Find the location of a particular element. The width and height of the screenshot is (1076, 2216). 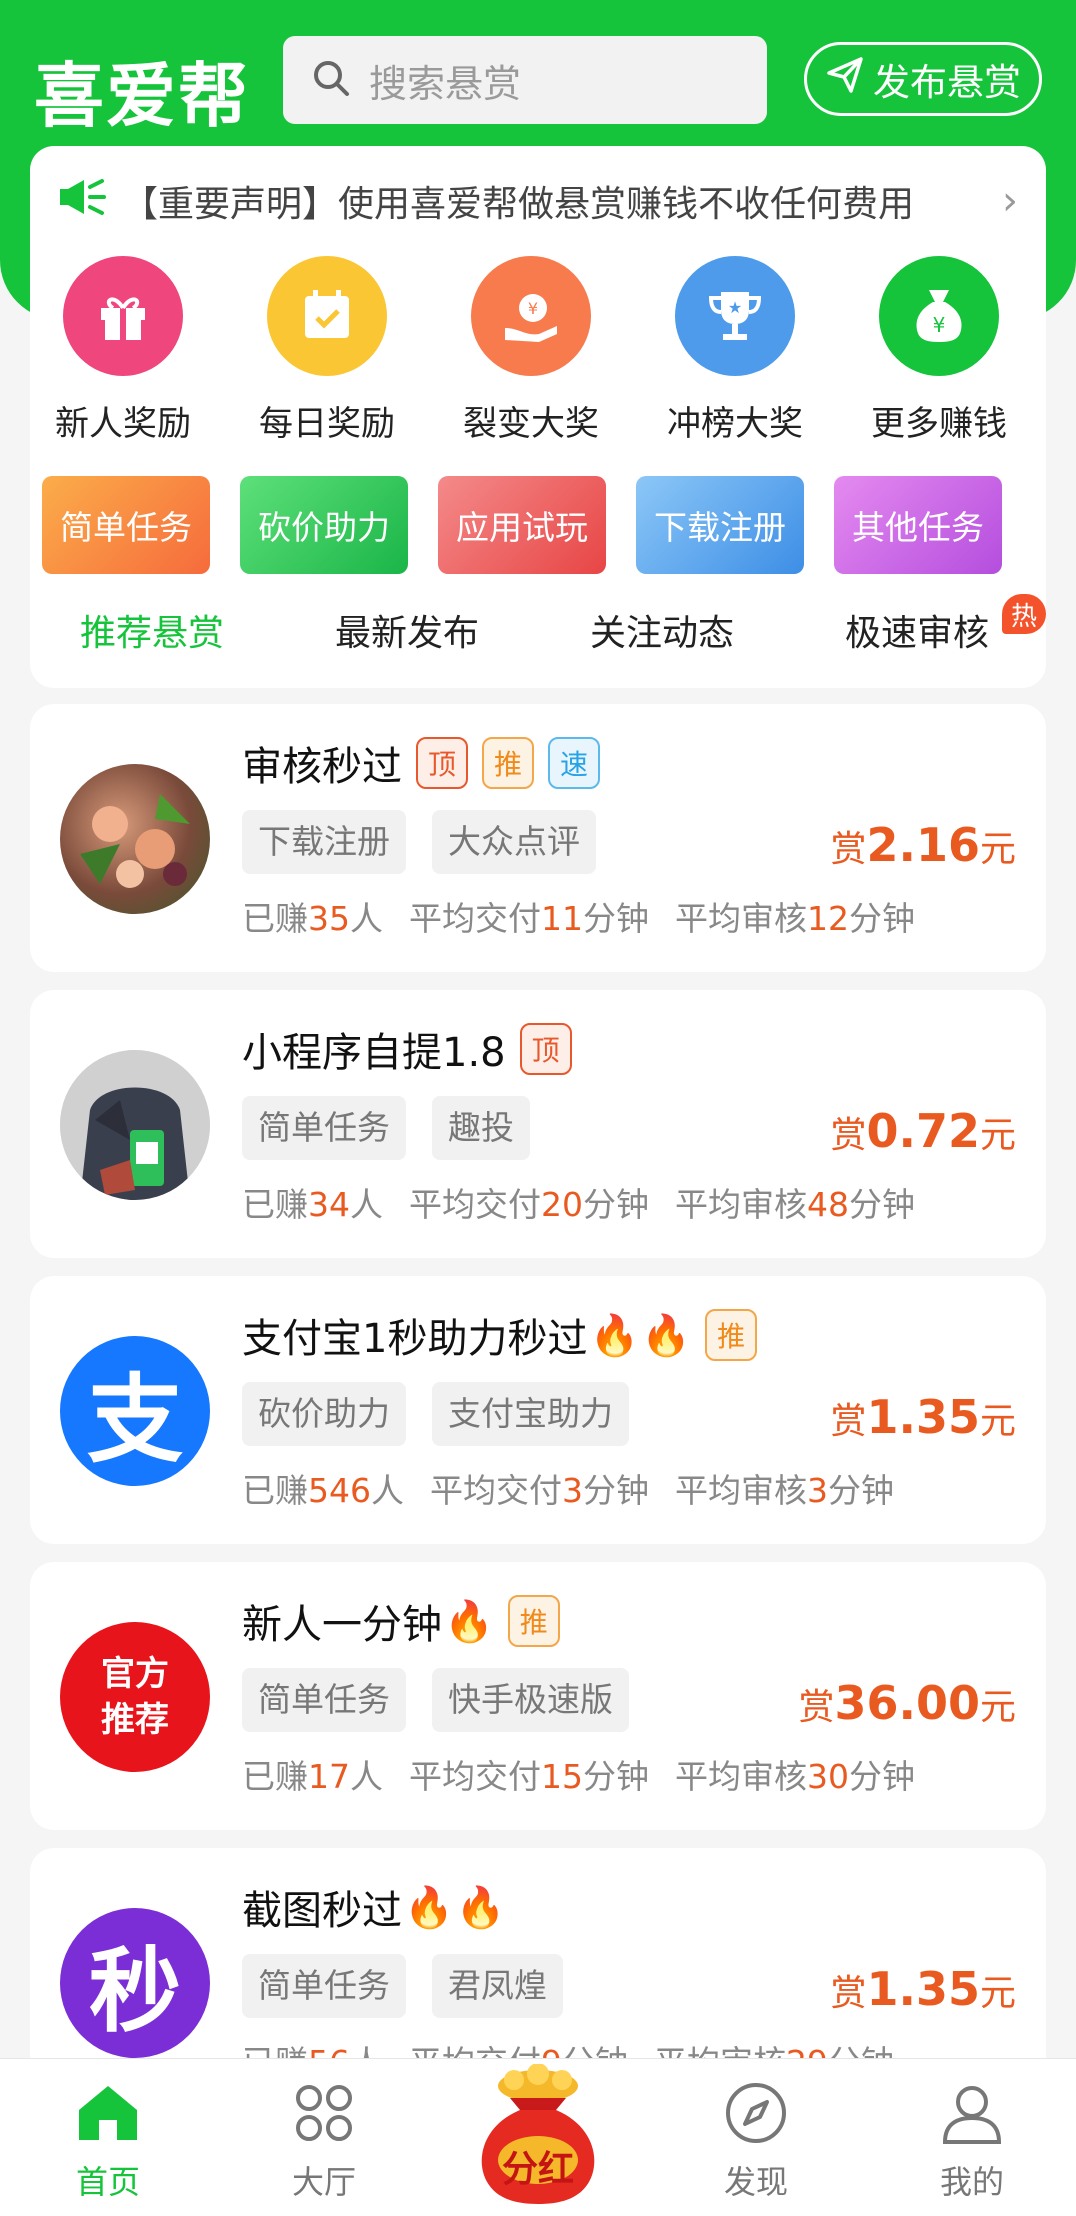

alipay-logo: 支 is located at coordinates (135, 1411).